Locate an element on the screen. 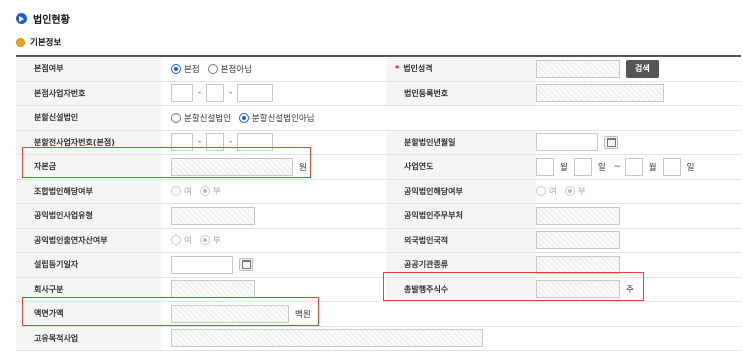 The width and height of the screenshot is (743, 352). required-marker: * is located at coordinates (397, 69).